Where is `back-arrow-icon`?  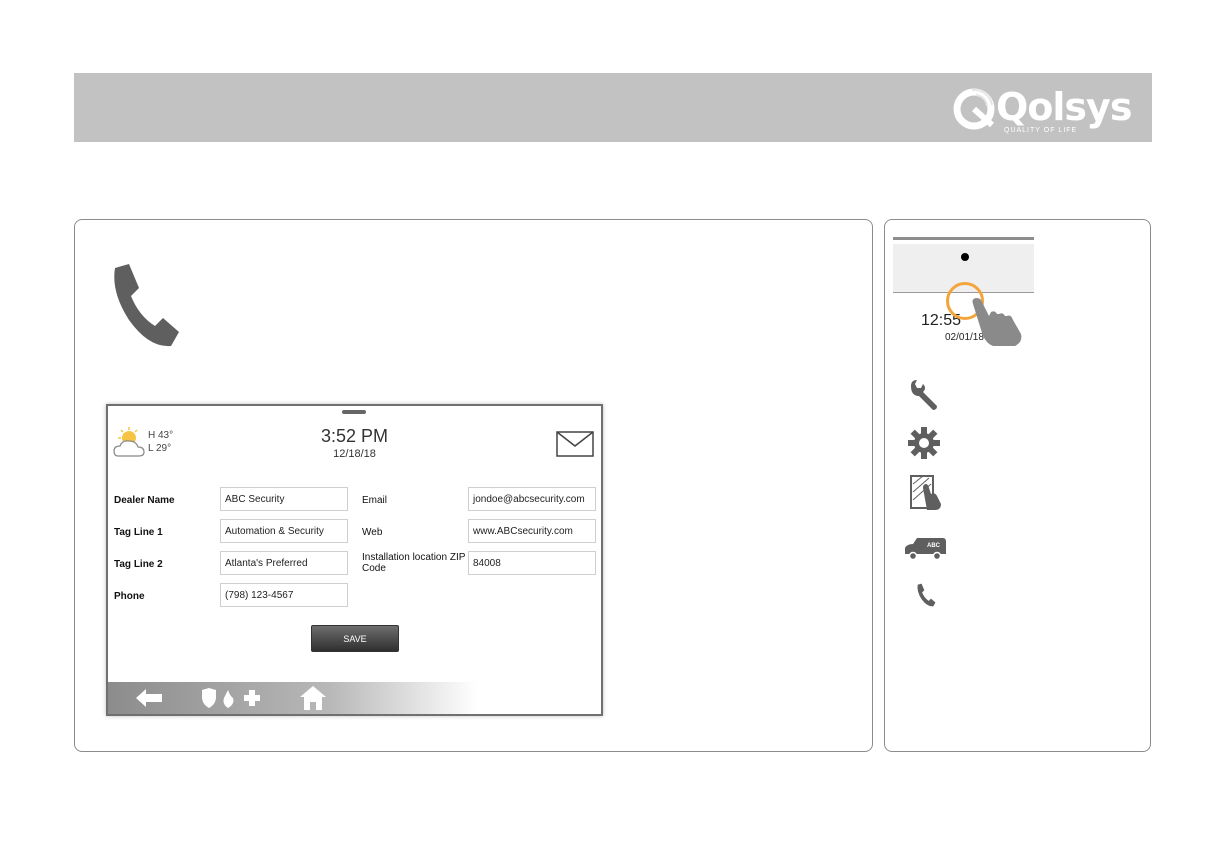
back-arrow-icon is located at coordinates (149, 698).